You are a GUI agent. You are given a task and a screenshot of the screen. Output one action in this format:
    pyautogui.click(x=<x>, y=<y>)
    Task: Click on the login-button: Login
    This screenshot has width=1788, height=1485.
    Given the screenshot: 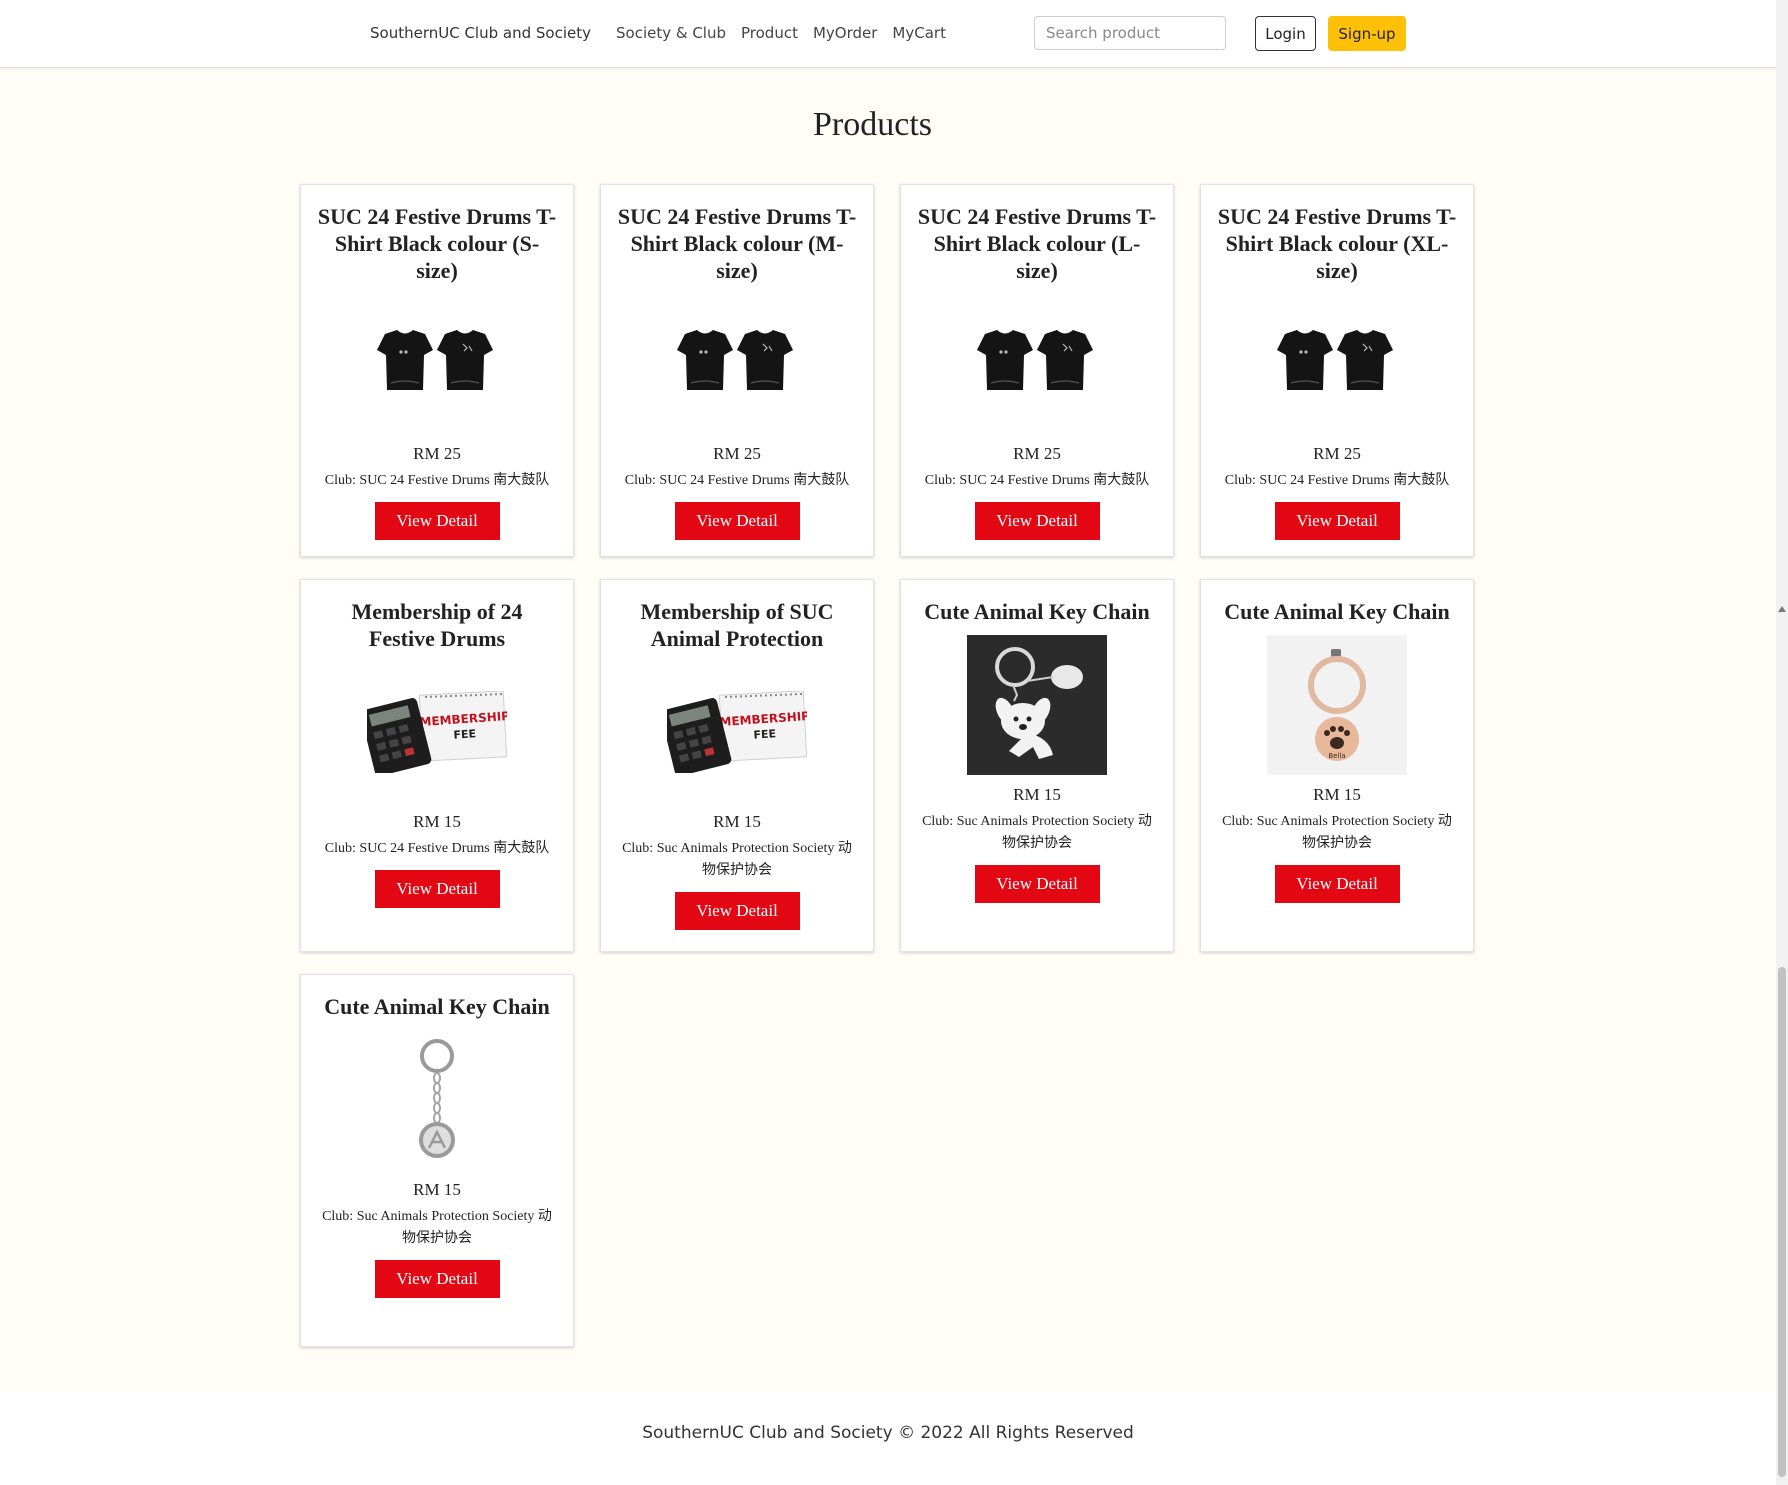 What is the action you would take?
    pyautogui.click(x=1285, y=33)
    